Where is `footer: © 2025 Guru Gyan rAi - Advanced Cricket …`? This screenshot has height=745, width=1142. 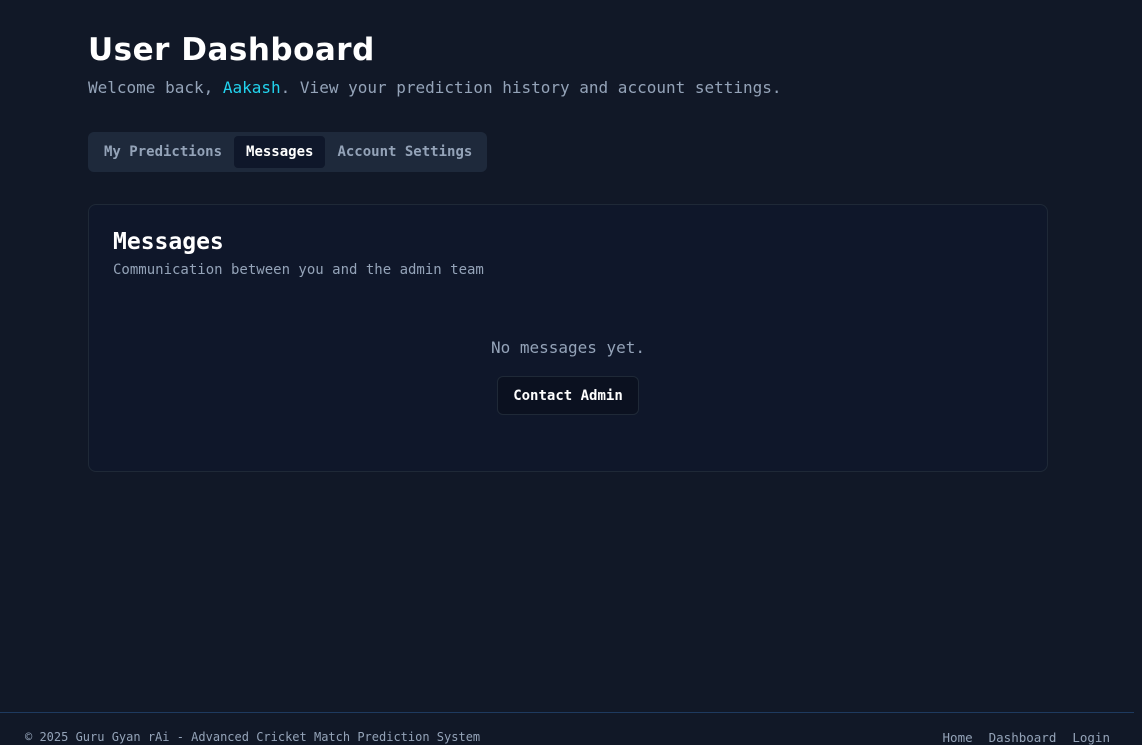 footer: © 2025 Guru Gyan rAi - Advanced Cricket … is located at coordinates (567, 728).